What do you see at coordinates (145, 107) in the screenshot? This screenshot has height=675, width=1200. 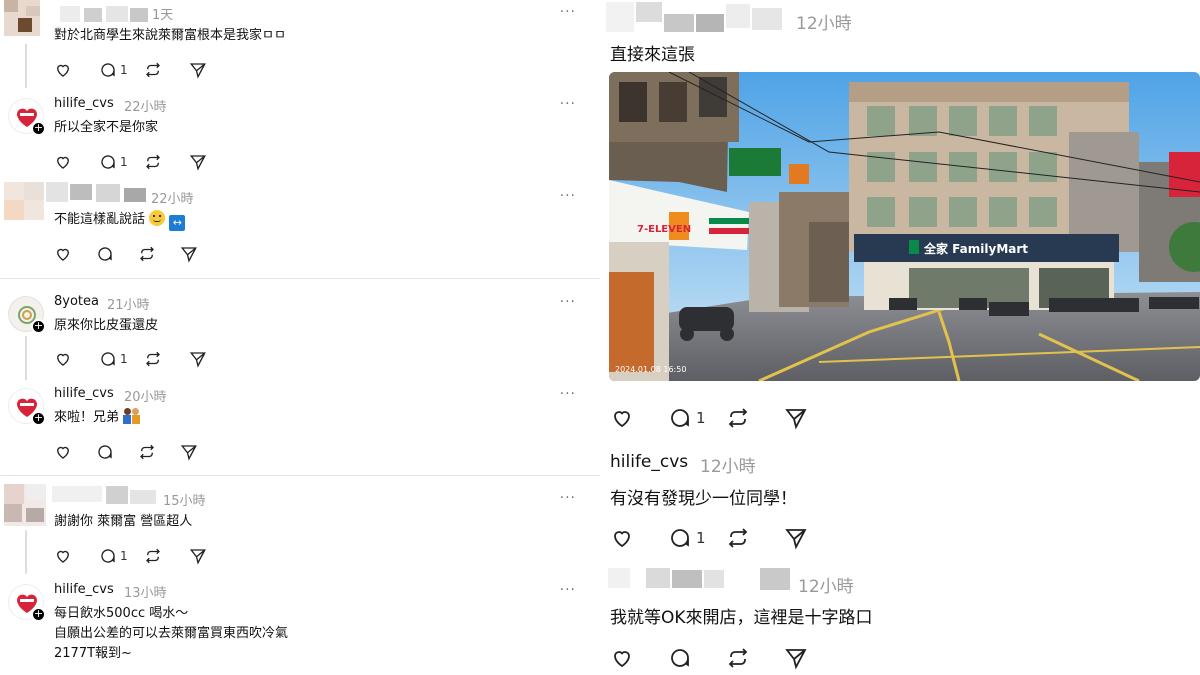 I see `post-time: 22小時` at bounding box center [145, 107].